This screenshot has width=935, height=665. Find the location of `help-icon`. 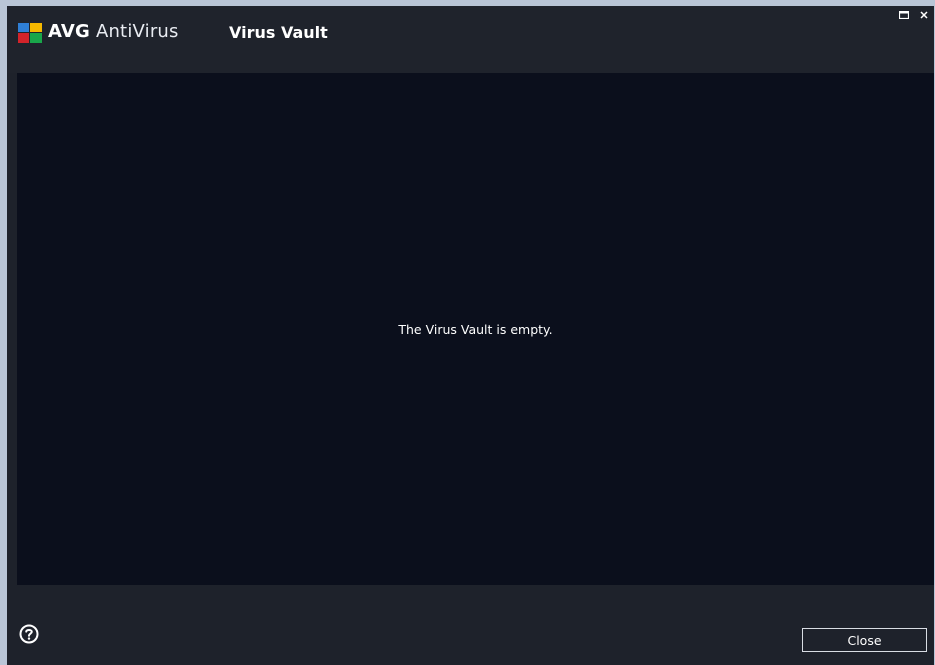

help-icon is located at coordinates (29, 636).